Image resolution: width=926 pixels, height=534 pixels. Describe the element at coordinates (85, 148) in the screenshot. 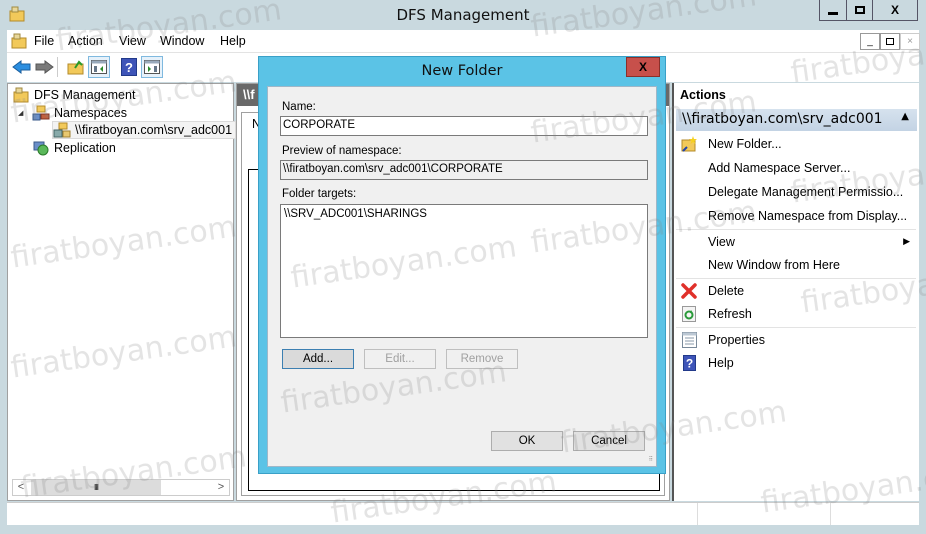

I see `tree-label: Replication` at that location.